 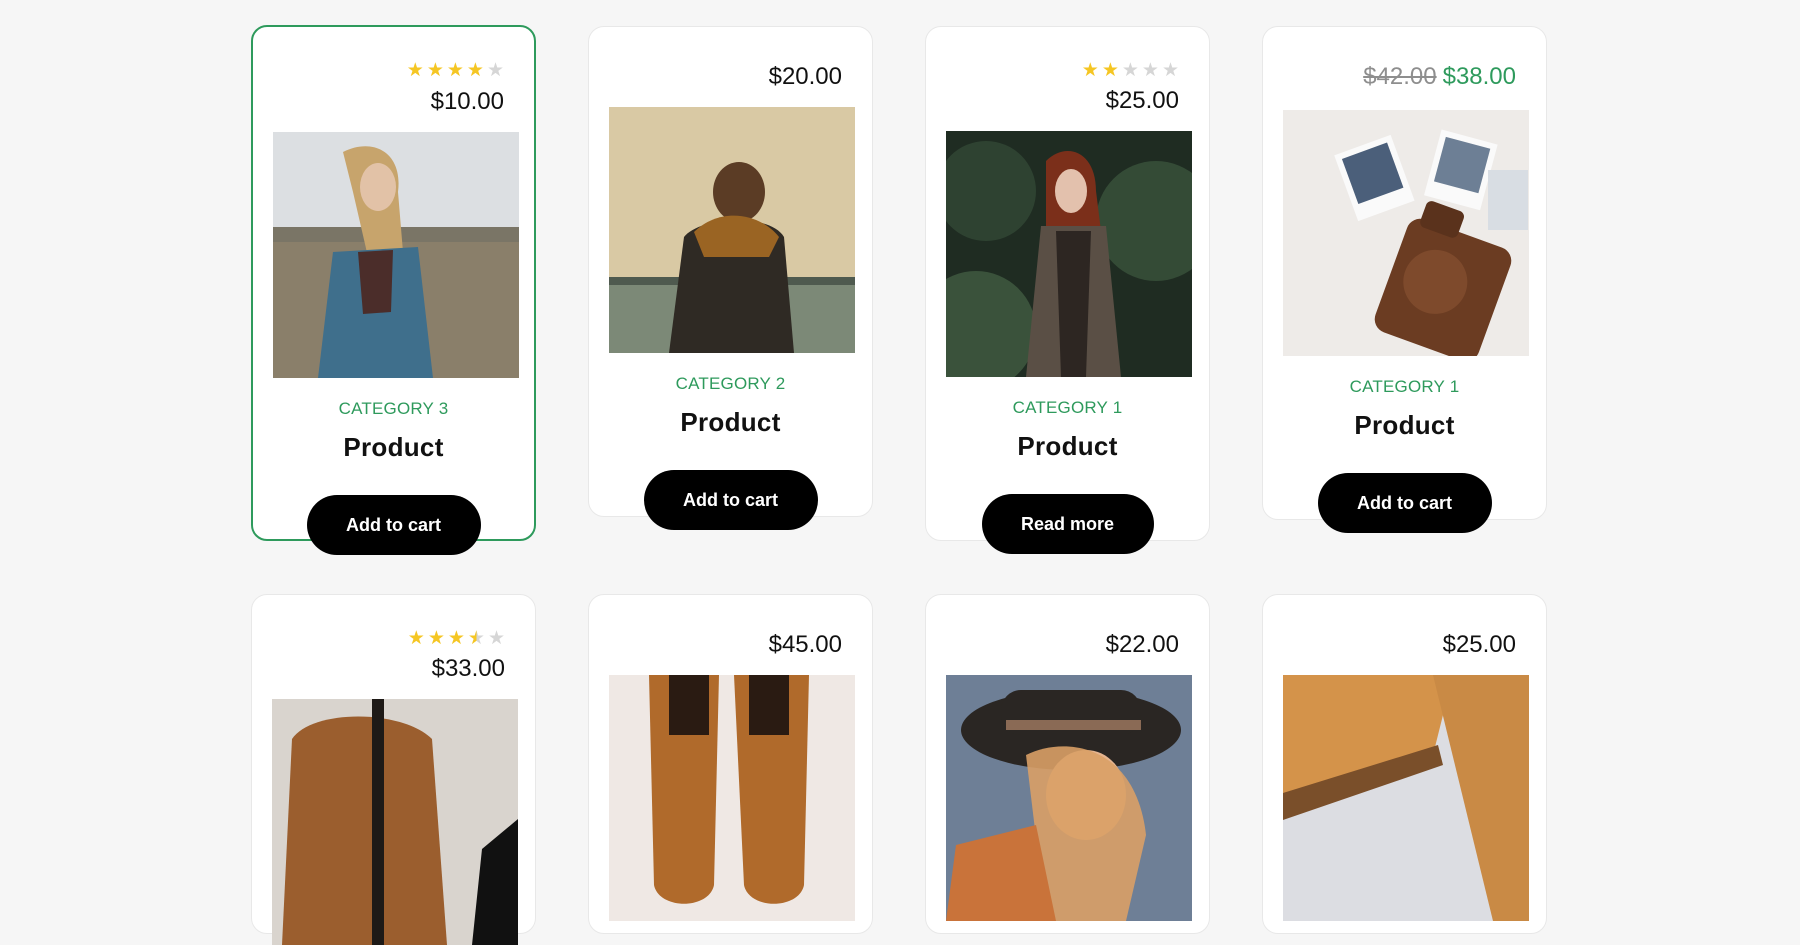 I want to click on star-half-icon: ★, so click(x=476, y=638).